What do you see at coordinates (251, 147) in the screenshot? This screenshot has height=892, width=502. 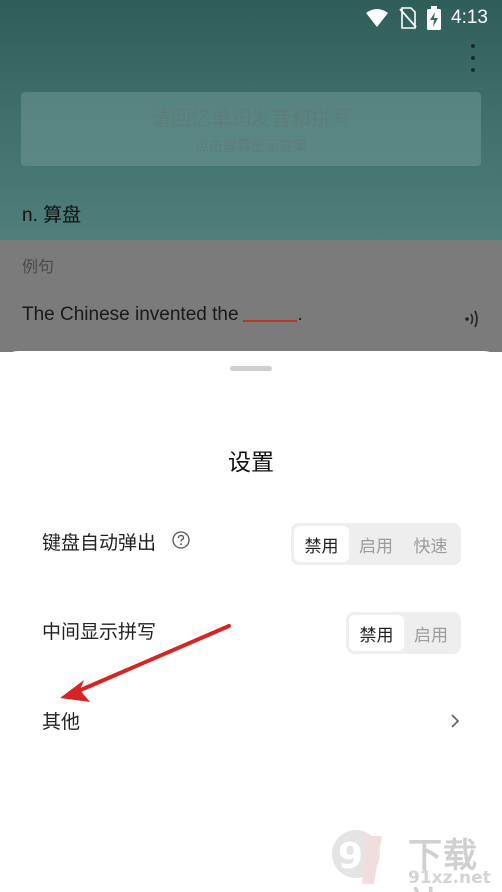 I see `hint-subtitle: 点击屏幕显示答案` at bounding box center [251, 147].